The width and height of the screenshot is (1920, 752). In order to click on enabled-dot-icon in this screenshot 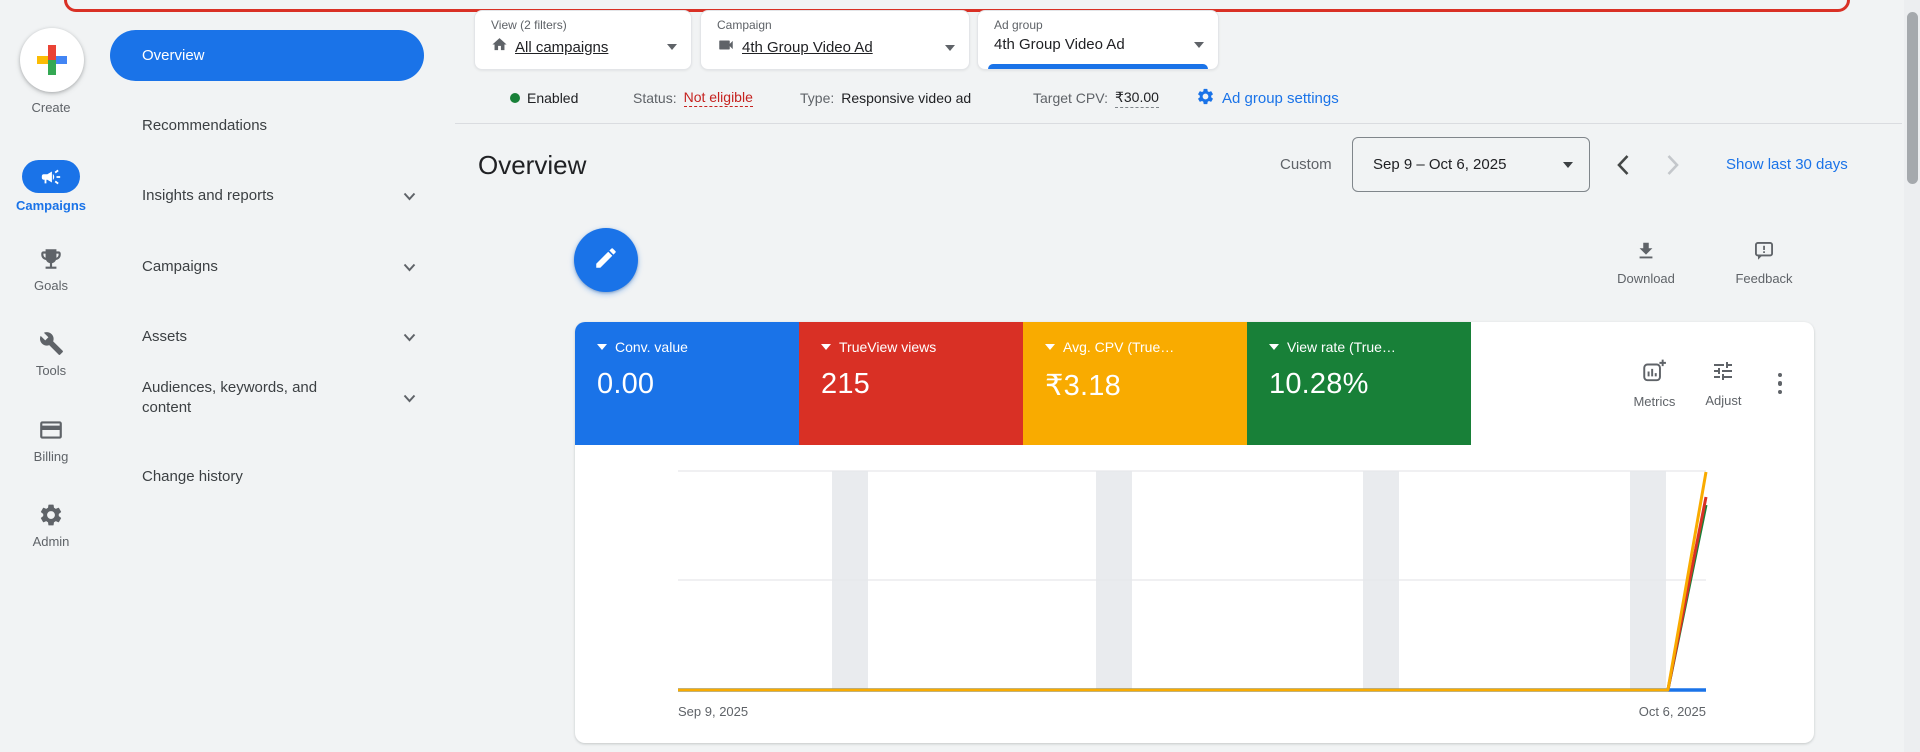, I will do `click(515, 98)`.